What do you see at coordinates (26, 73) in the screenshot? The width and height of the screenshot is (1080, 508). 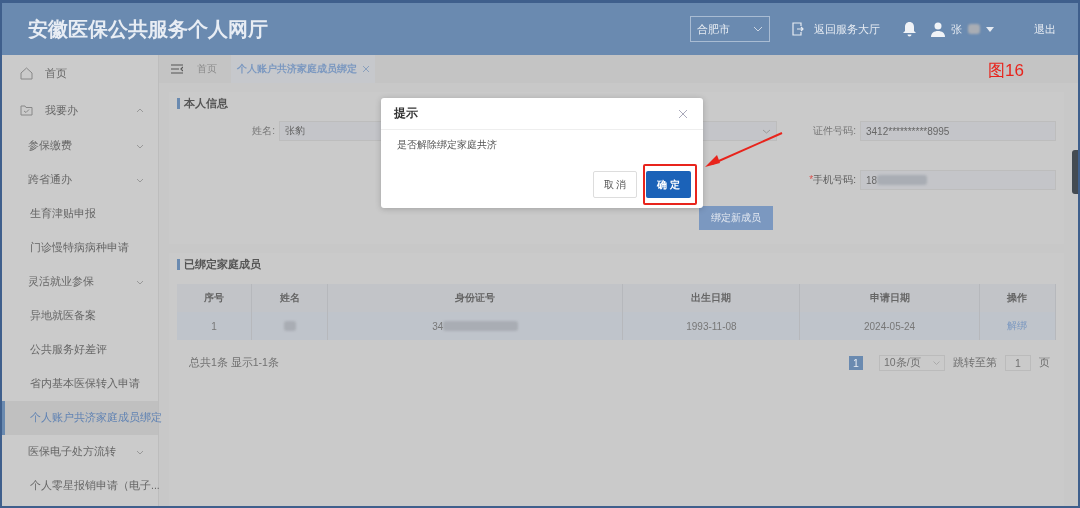 I see `home-icon` at bounding box center [26, 73].